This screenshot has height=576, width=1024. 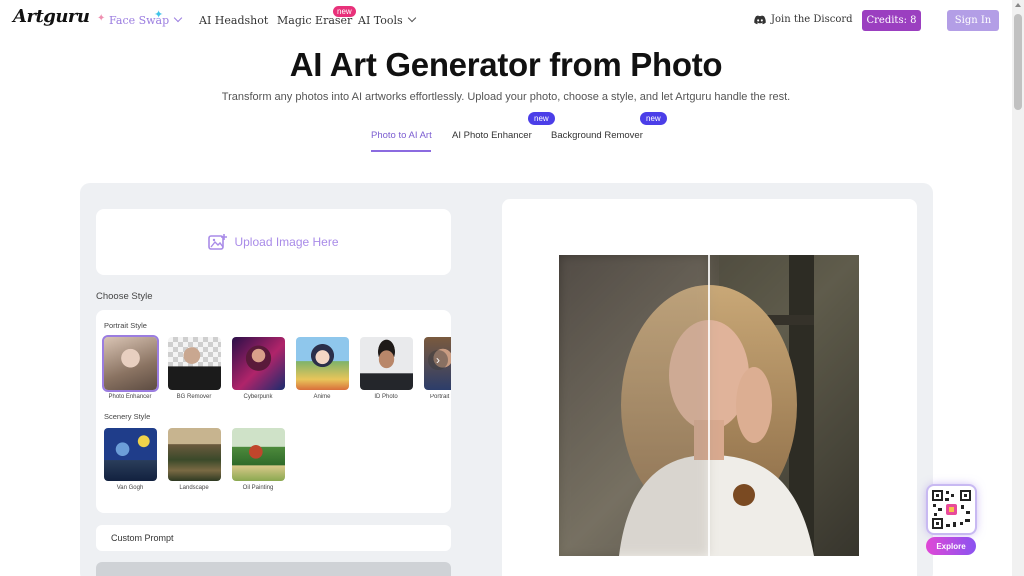 What do you see at coordinates (322, 397) in the screenshot?
I see `style-label: Anime` at bounding box center [322, 397].